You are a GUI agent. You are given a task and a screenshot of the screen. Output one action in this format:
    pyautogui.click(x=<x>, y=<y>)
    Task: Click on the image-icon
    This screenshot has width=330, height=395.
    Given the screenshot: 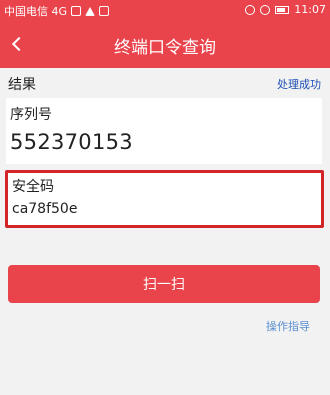 What is the action you would take?
    pyautogui.click(x=104, y=11)
    